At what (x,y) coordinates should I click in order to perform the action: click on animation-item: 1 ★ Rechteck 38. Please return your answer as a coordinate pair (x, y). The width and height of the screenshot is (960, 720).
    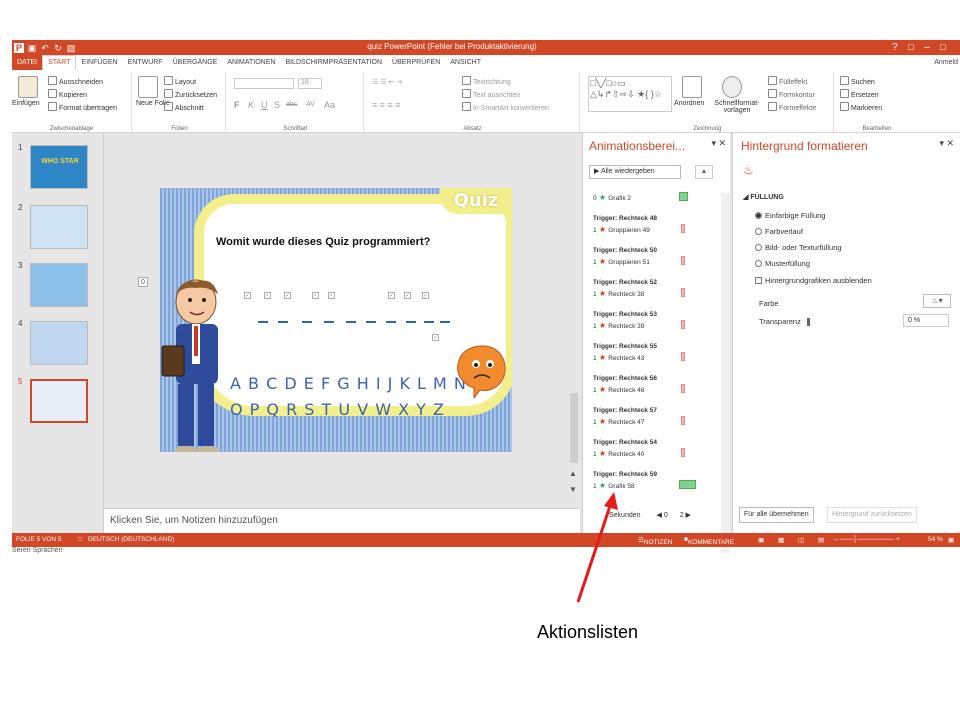
    Looking at the image, I should click on (648, 293).